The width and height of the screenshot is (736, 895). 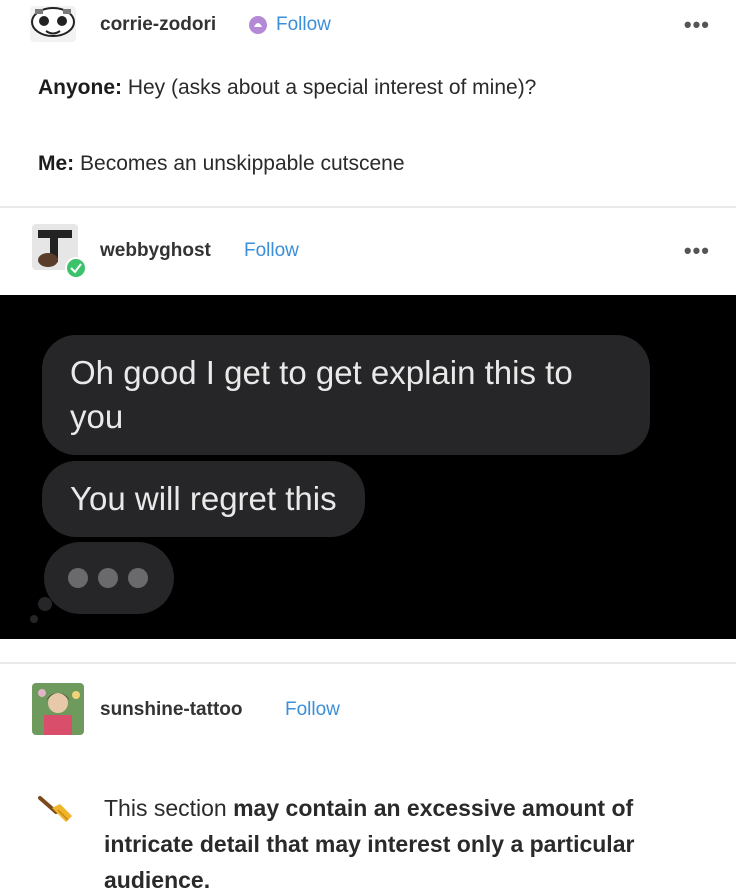 I want to click on message-bubble: You will regret this, so click(x=203, y=499).